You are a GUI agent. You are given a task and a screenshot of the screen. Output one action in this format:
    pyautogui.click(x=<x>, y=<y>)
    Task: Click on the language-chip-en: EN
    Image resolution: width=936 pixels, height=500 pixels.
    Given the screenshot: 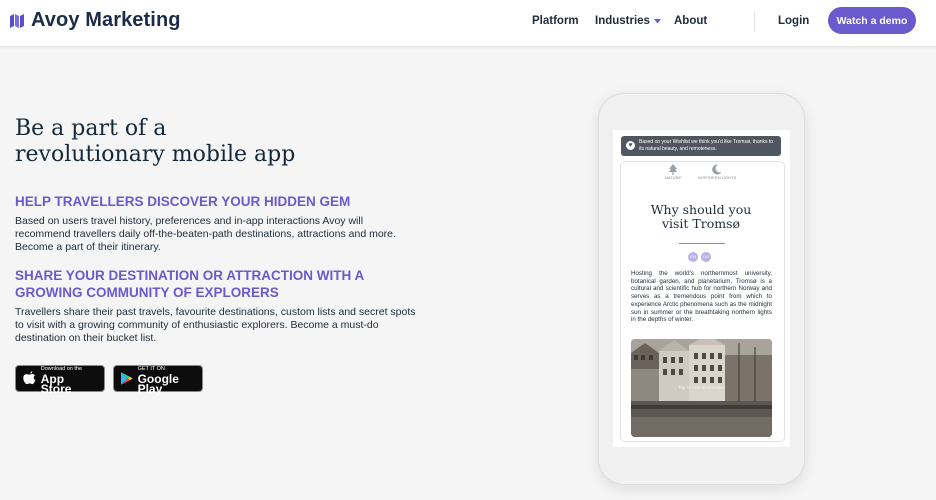 What is the action you would take?
    pyautogui.click(x=693, y=257)
    